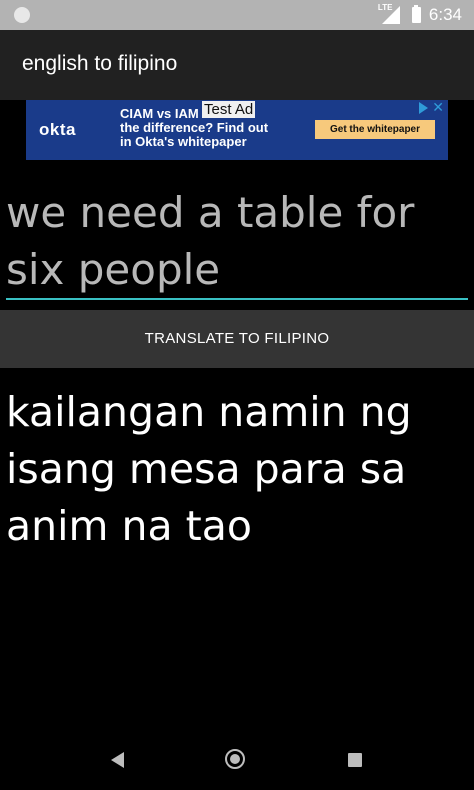  I want to click on english-input-field: we need a table for six people, so click(237, 241).